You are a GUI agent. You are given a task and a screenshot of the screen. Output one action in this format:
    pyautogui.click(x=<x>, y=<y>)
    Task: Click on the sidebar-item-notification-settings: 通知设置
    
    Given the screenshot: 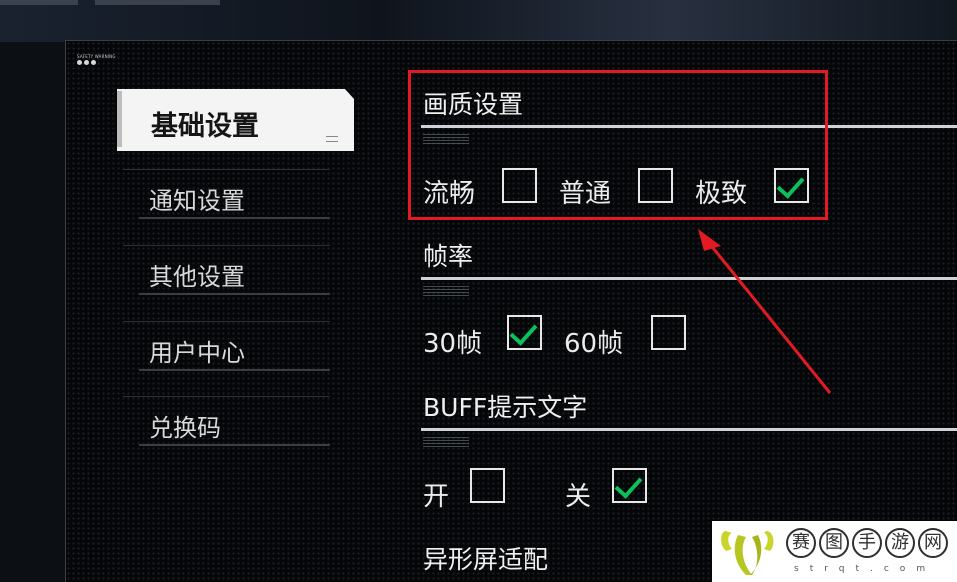 What is the action you would take?
    pyautogui.click(x=226, y=194)
    